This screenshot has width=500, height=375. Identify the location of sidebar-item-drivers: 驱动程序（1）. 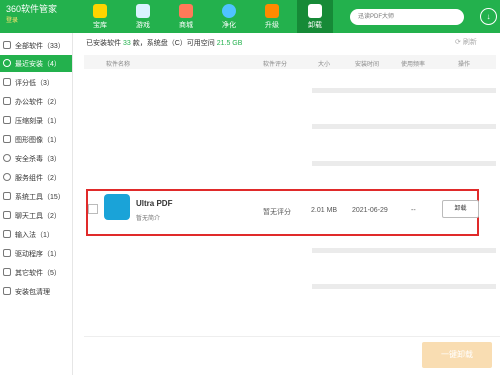
(36, 253).